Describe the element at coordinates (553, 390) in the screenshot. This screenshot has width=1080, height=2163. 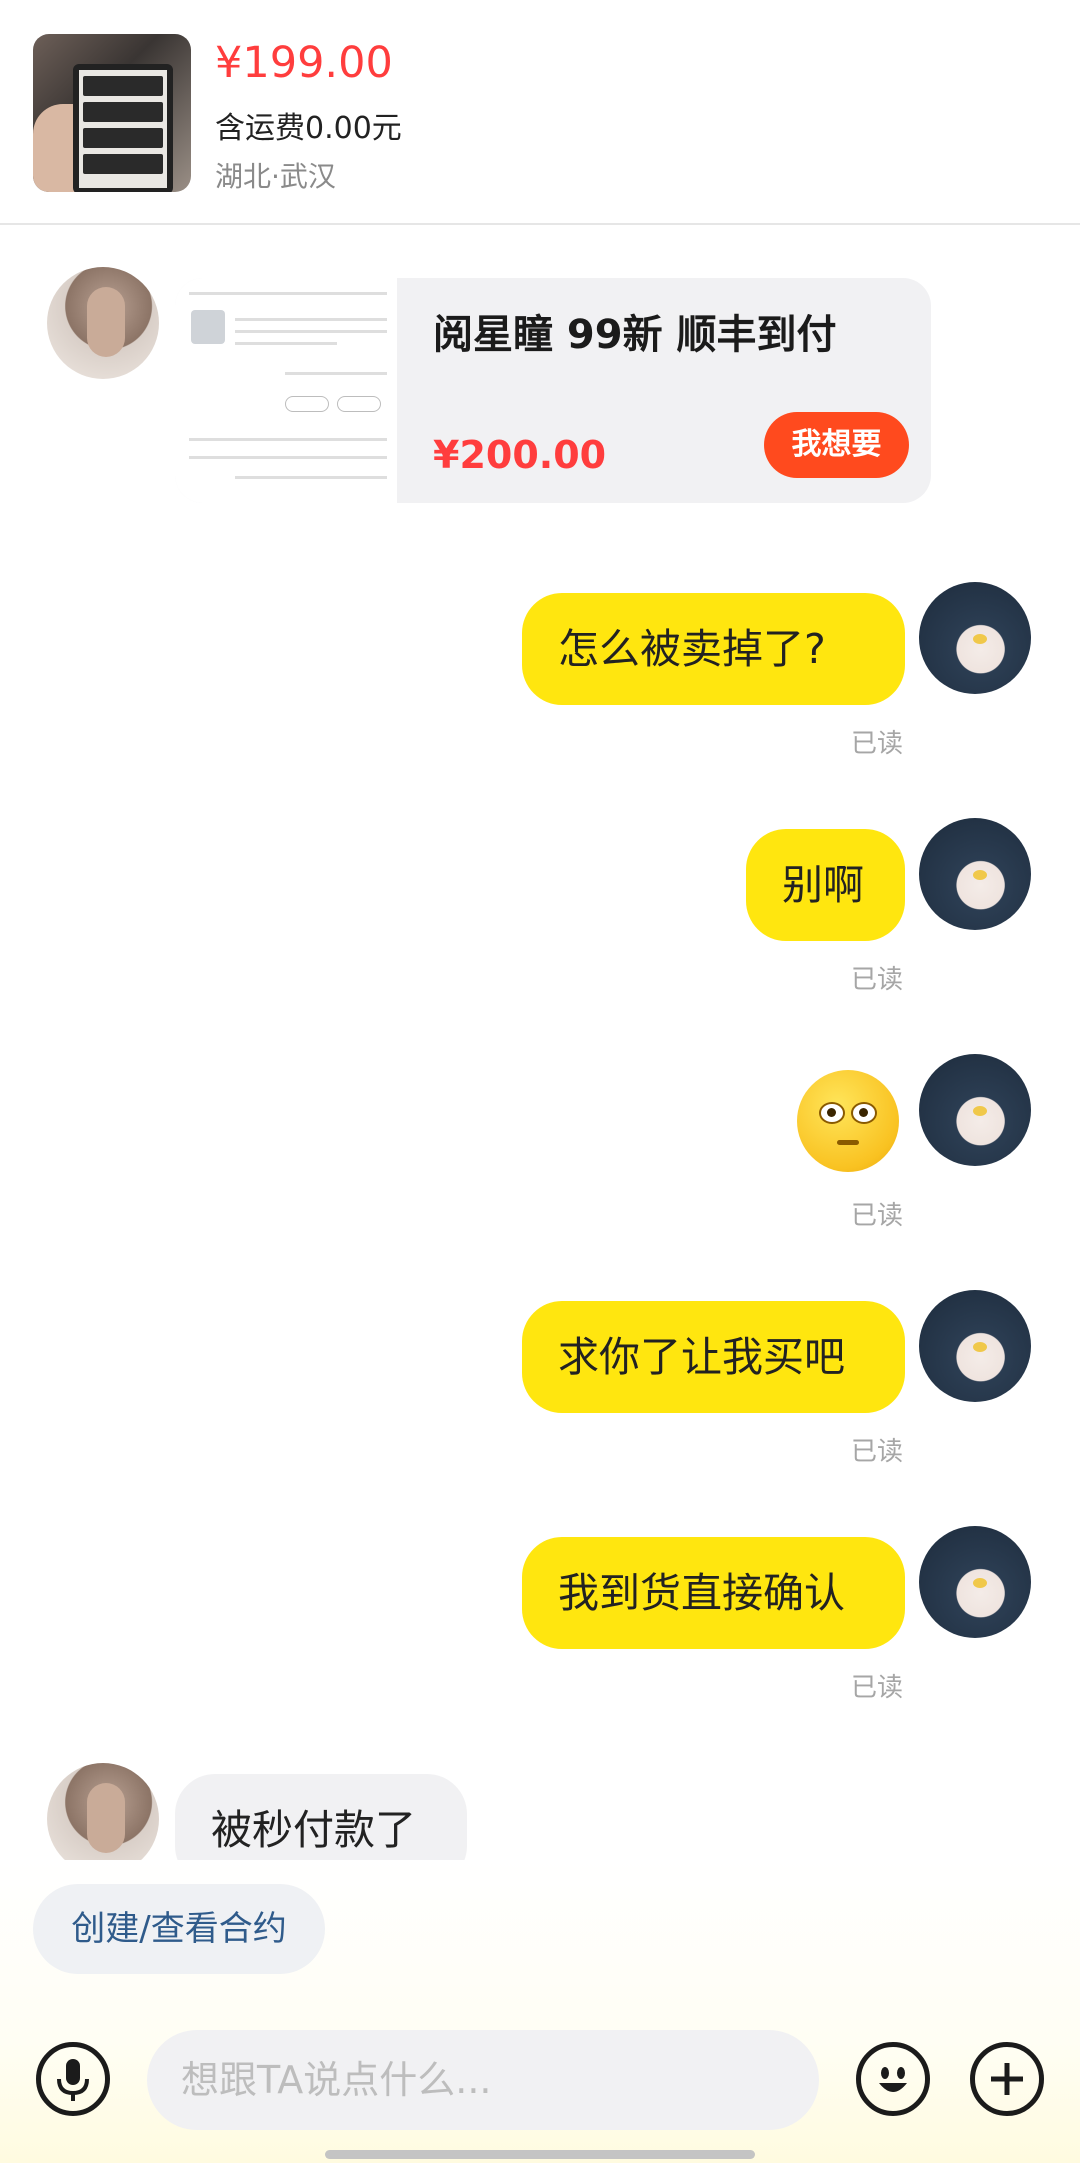
I see `product-card-message: 阅星瞳 99新 顺丰到付 ¥200.00 我想要` at that location.